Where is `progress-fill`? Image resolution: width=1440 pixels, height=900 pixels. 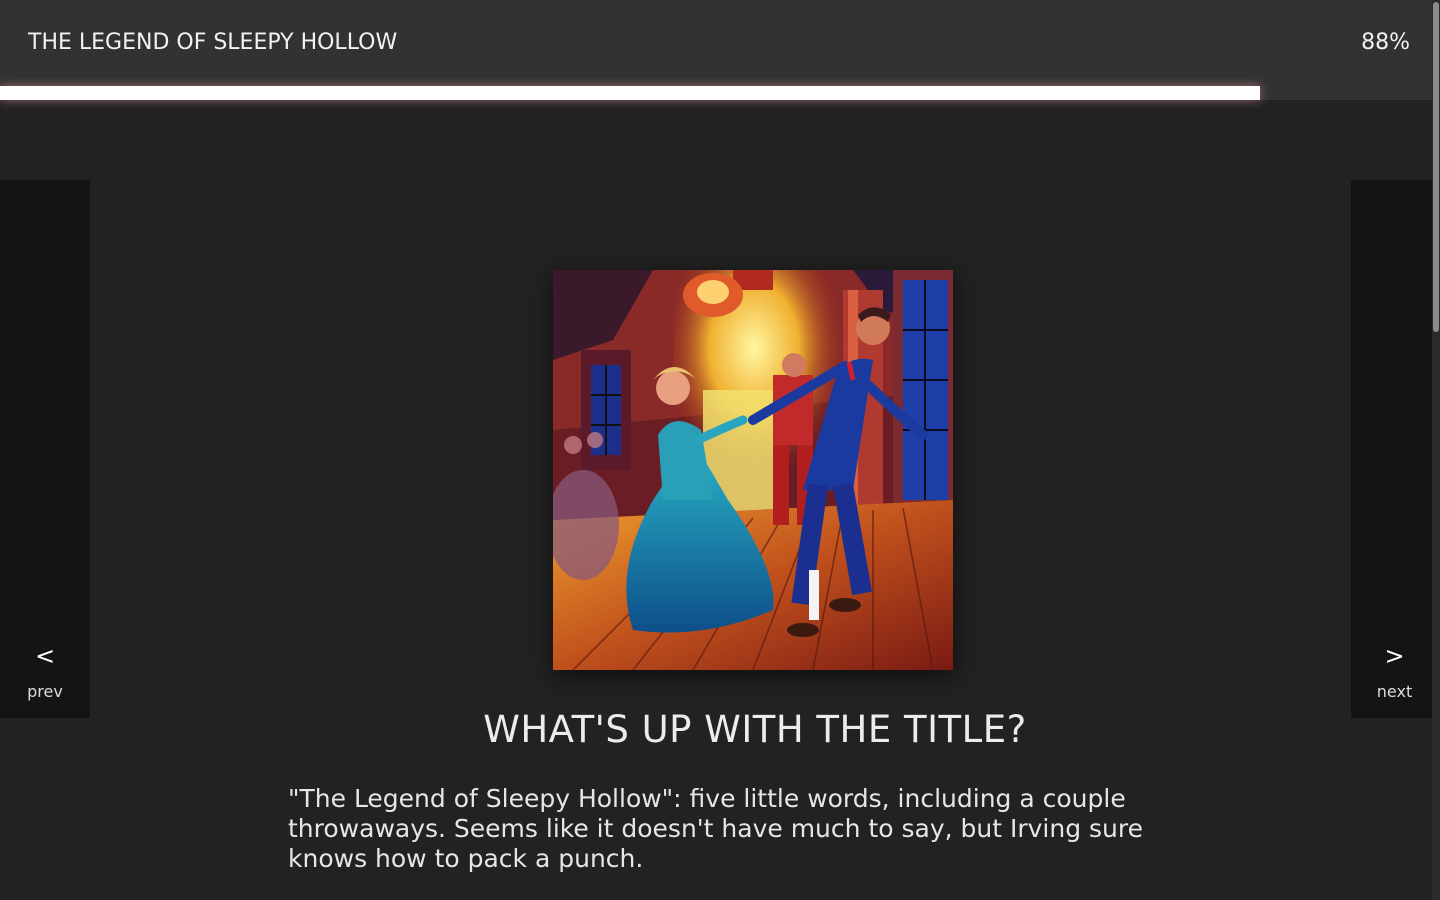
progress-fill is located at coordinates (630, 93).